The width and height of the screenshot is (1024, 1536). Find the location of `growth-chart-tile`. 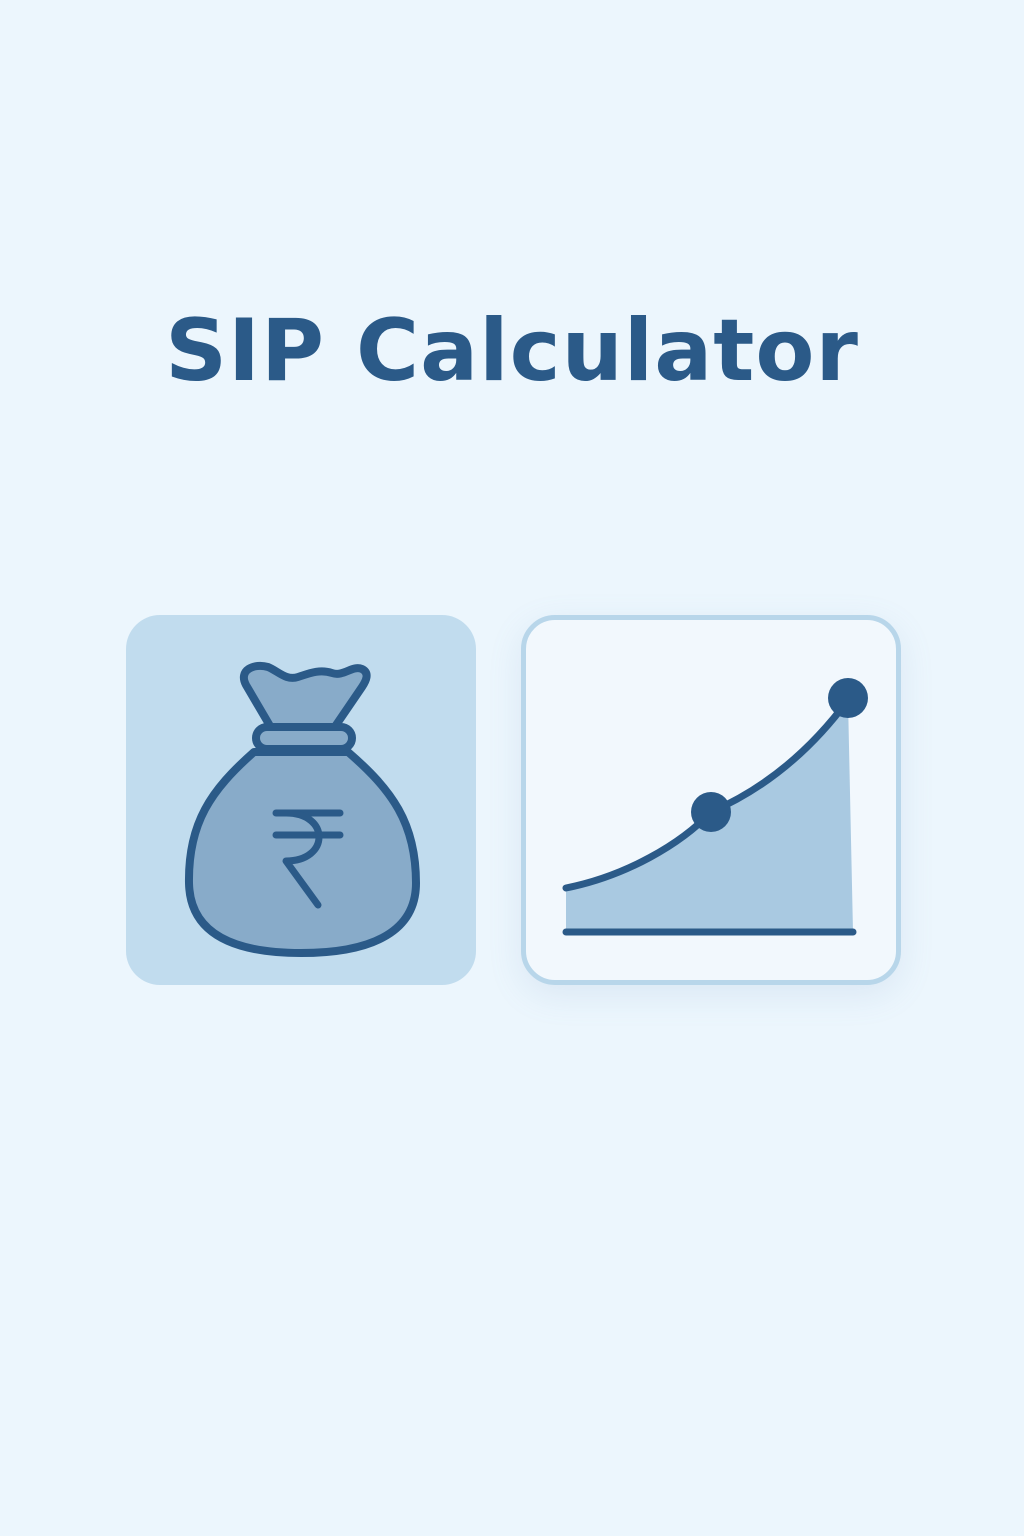

growth-chart-tile is located at coordinates (711, 800).